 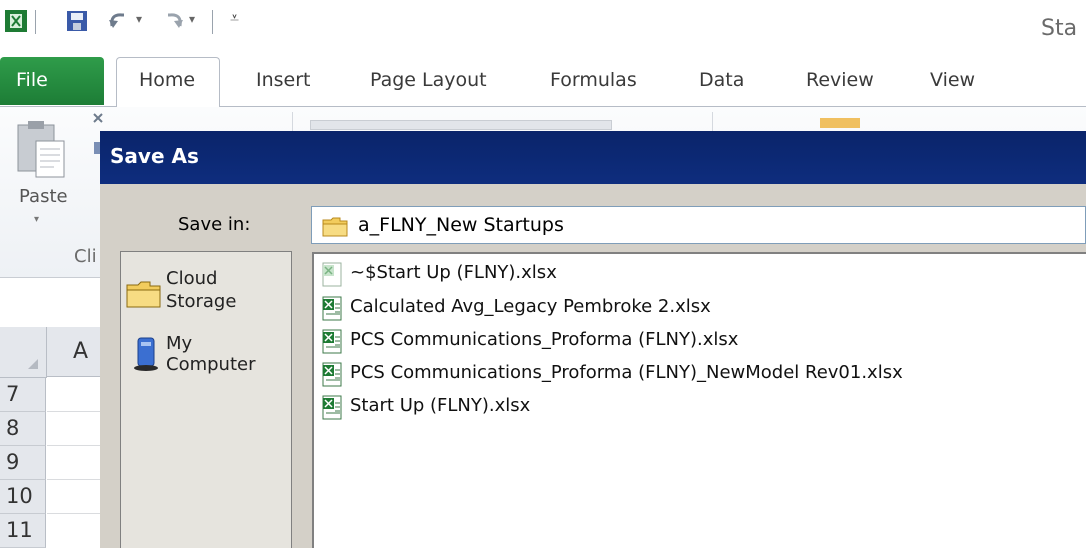 I want to click on places-bar: Cloud Storage My Computer, so click(x=206, y=400).